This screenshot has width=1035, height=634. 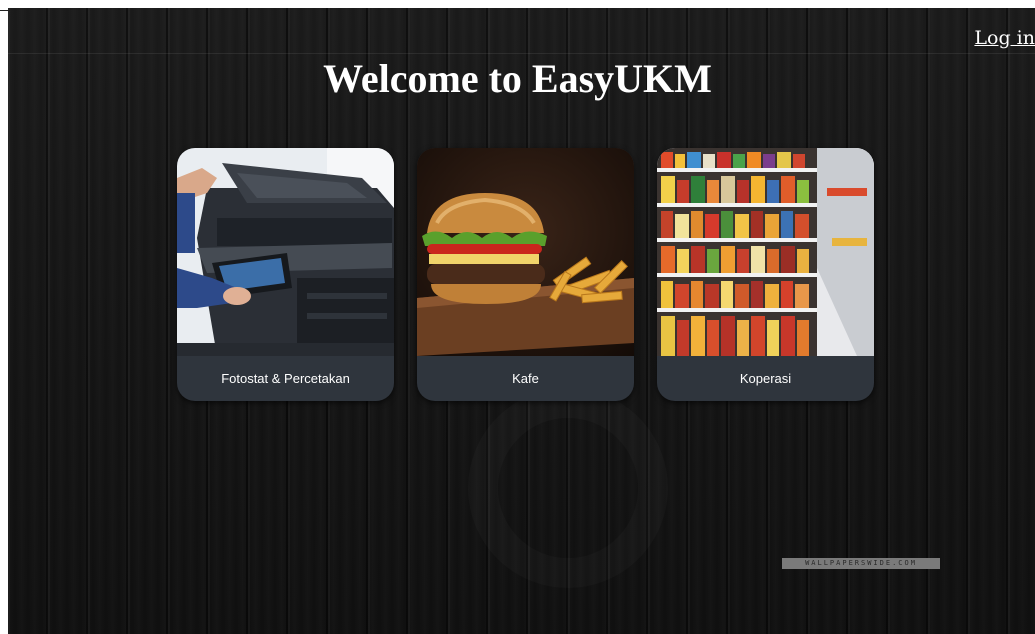 What do you see at coordinates (285, 378) in the screenshot?
I see `card-label-fotostat: Fotostat & Percetakan` at bounding box center [285, 378].